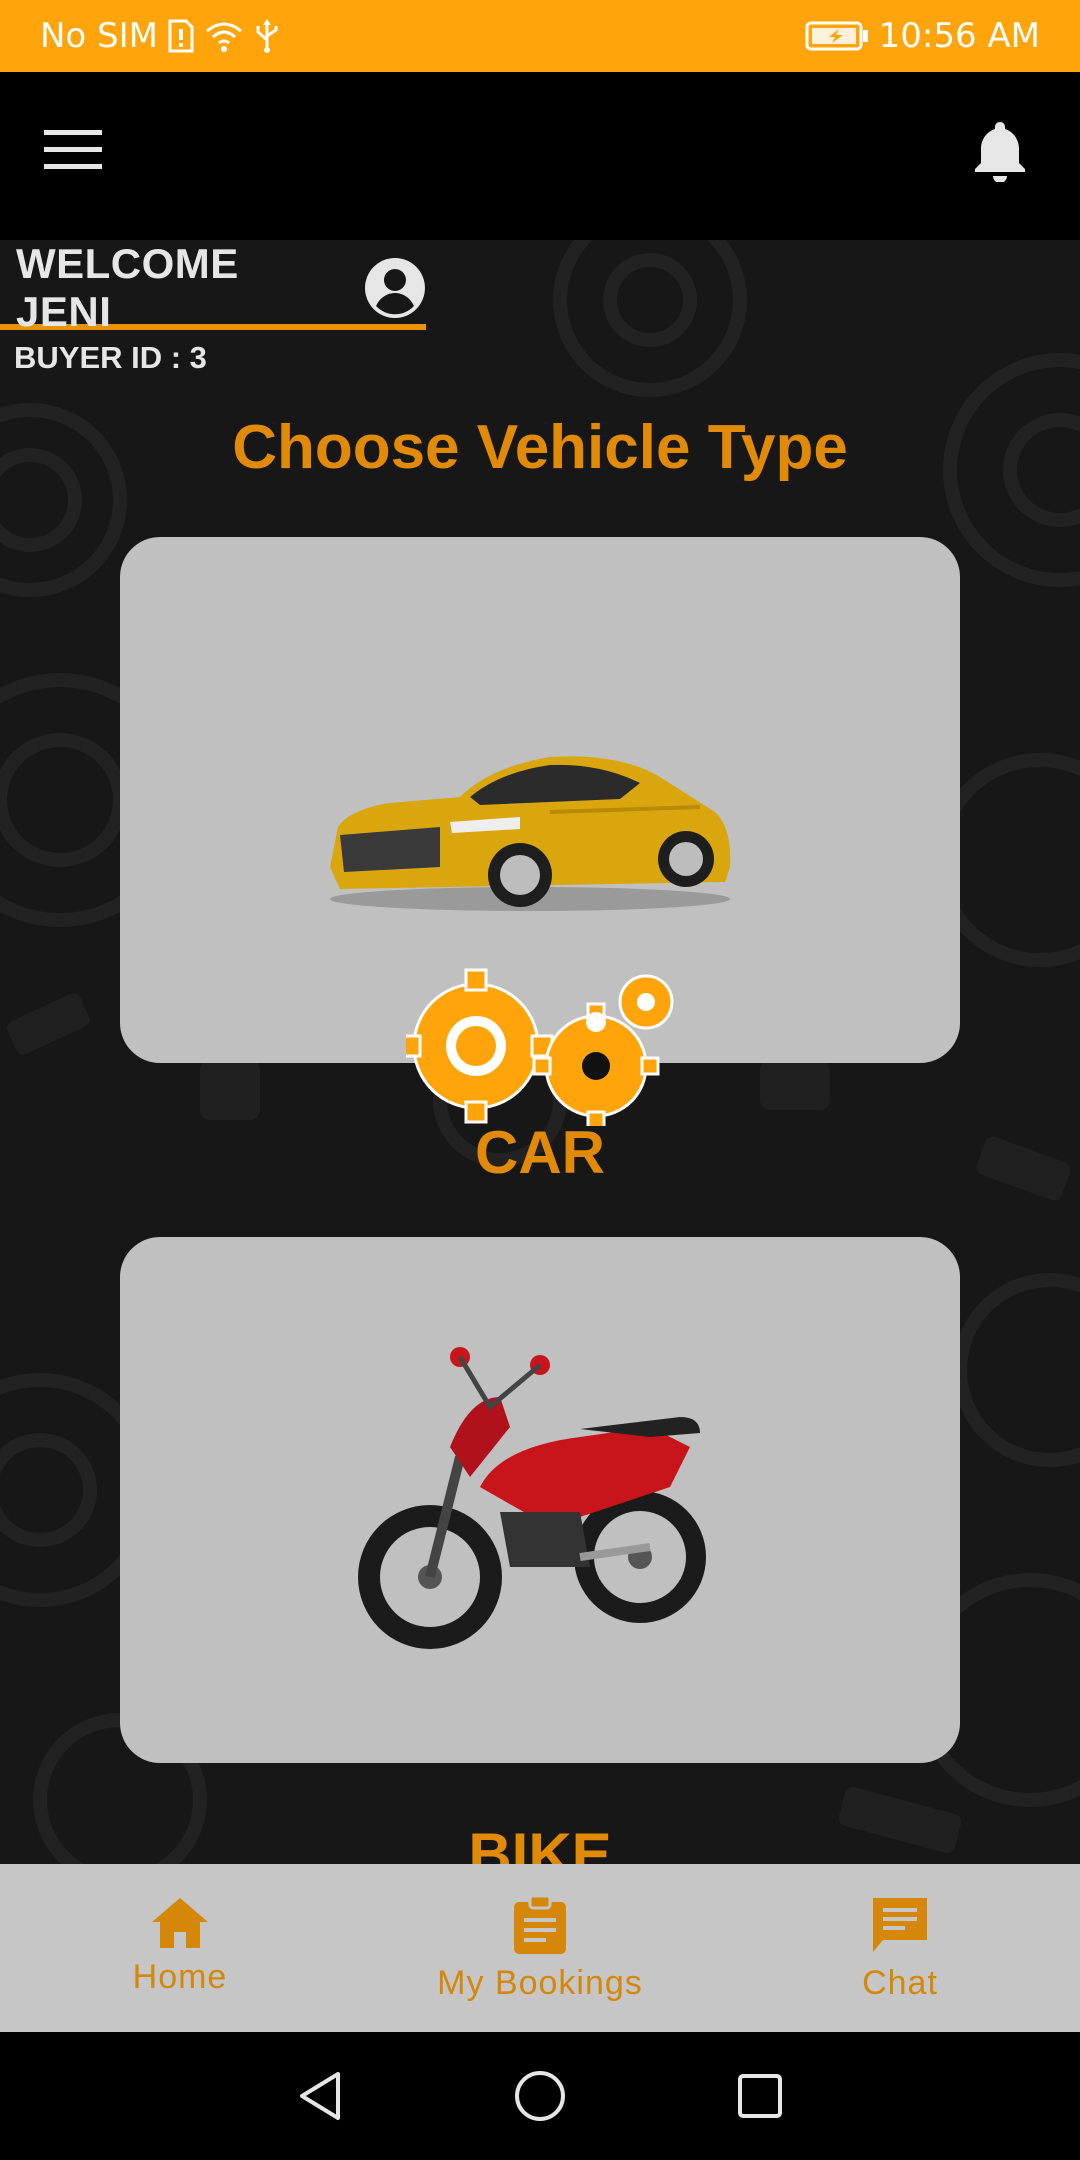 The width and height of the screenshot is (1080, 2160). Describe the element at coordinates (959, 36) in the screenshot. I see `clock-text: 10:56 AM` at that location.